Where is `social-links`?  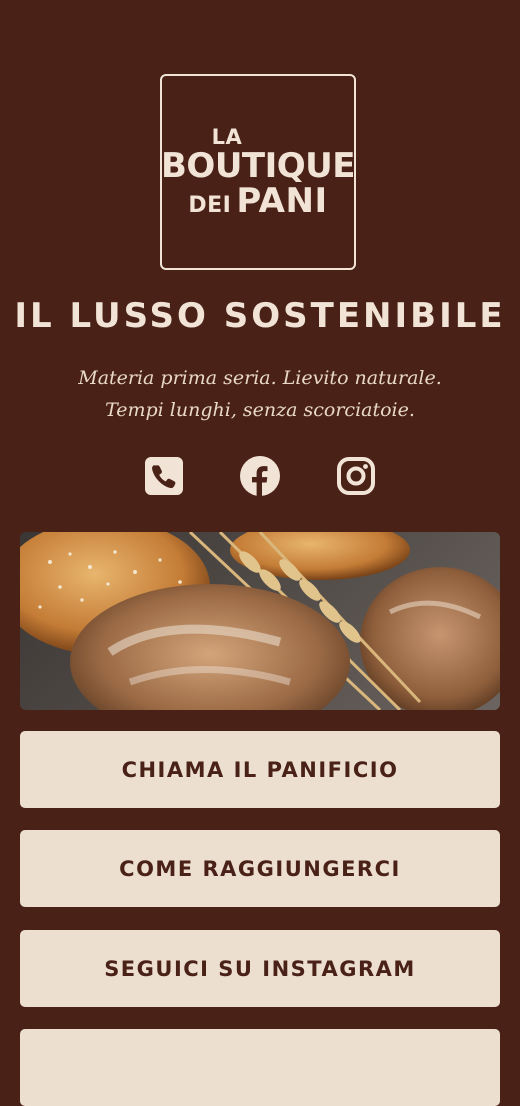 social-links is located at coordinates (260, 477).